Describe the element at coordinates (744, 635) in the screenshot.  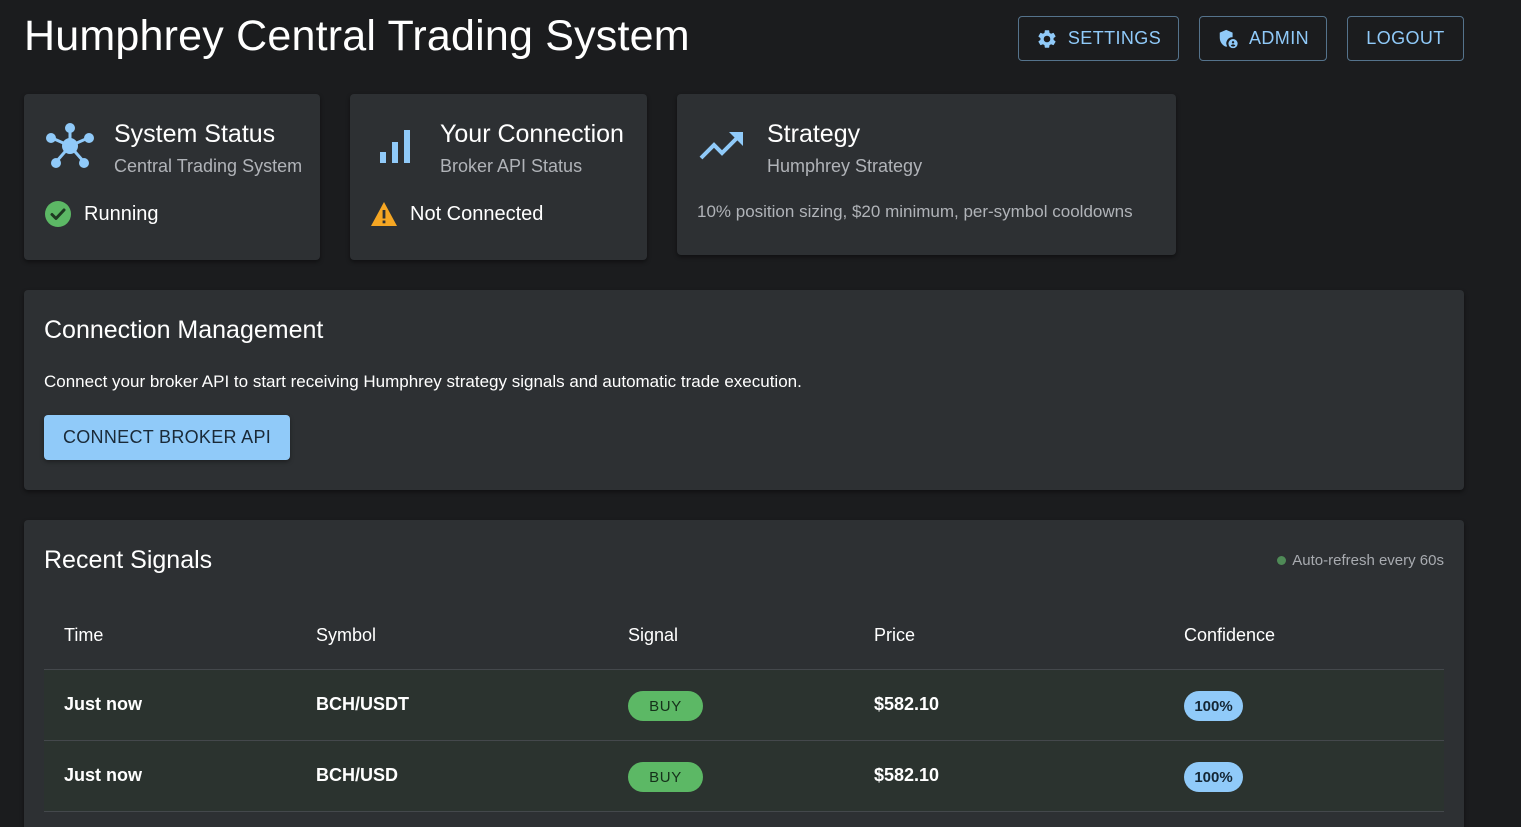
I see `table-header: Time Symbol Signal Price Confidence` at that location.